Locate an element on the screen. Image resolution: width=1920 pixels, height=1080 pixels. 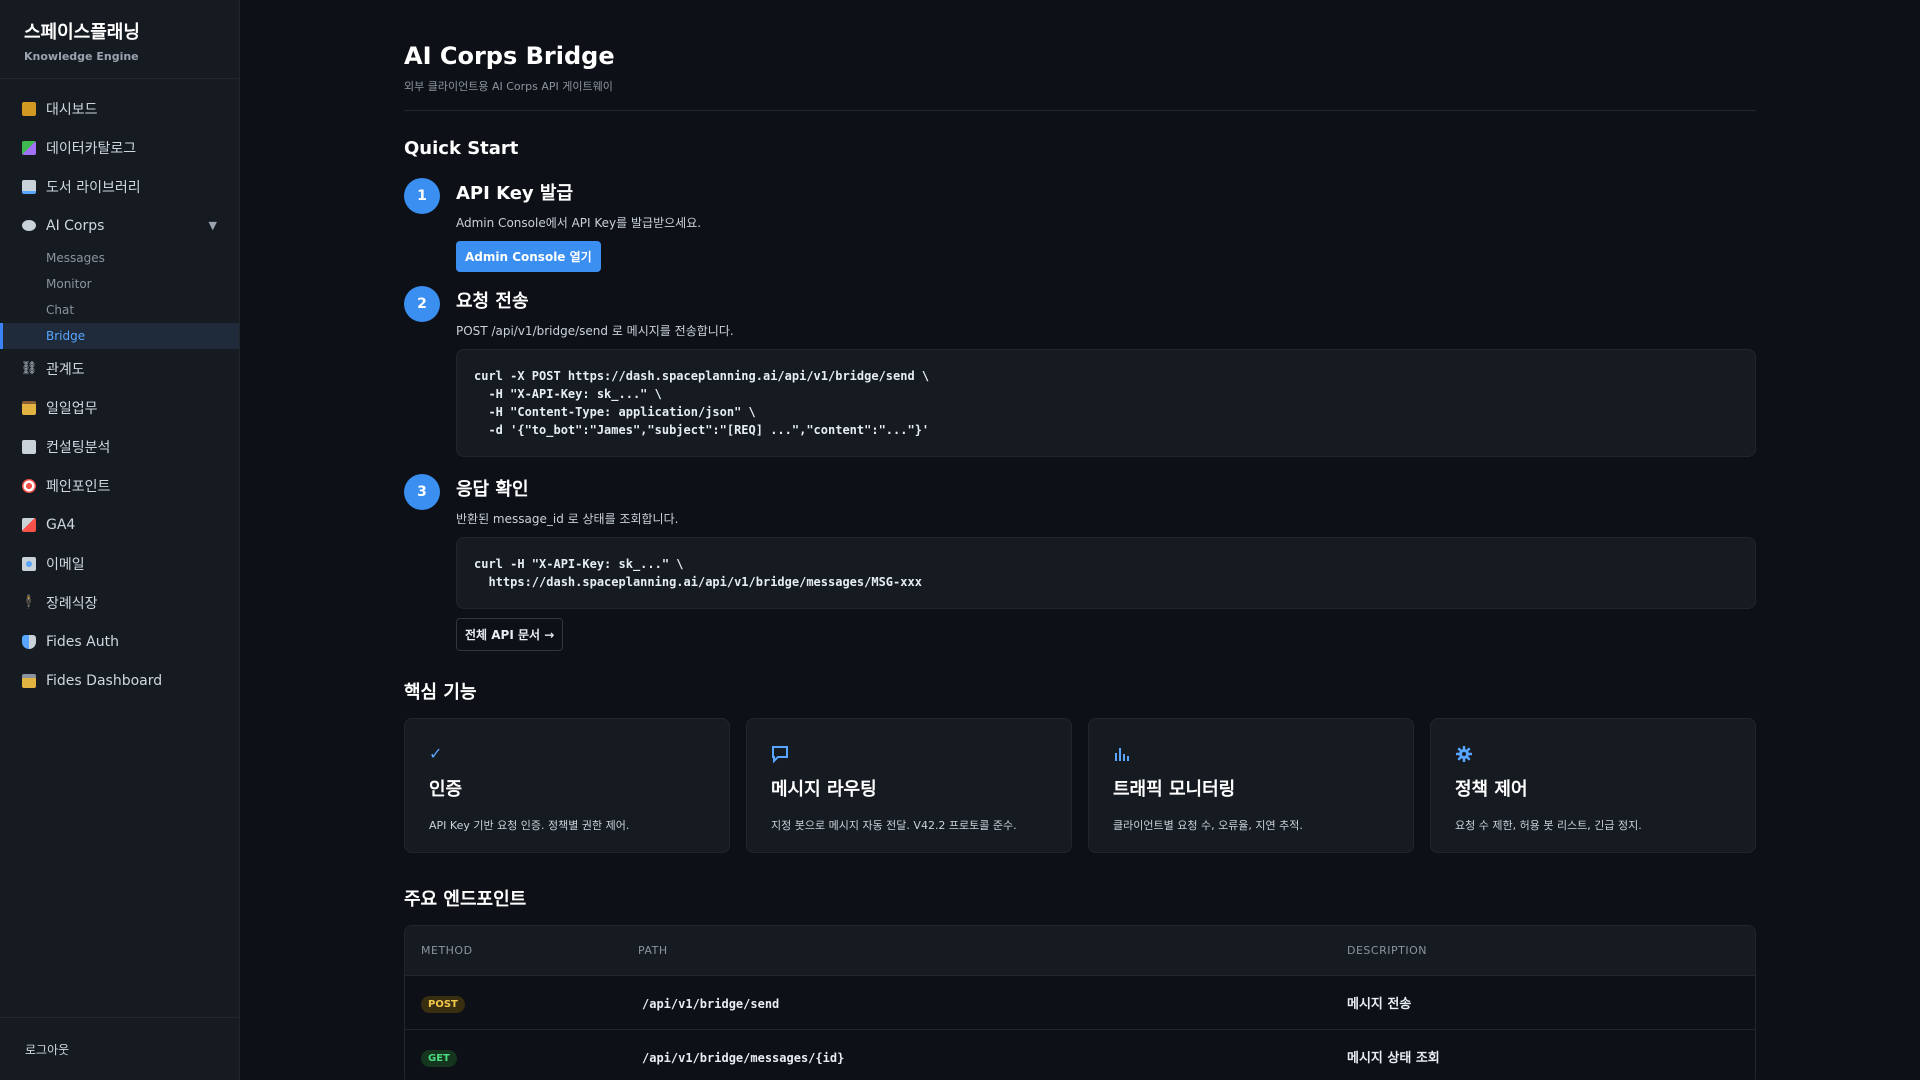
clipboard-icon is located at coordinates (29, 407).